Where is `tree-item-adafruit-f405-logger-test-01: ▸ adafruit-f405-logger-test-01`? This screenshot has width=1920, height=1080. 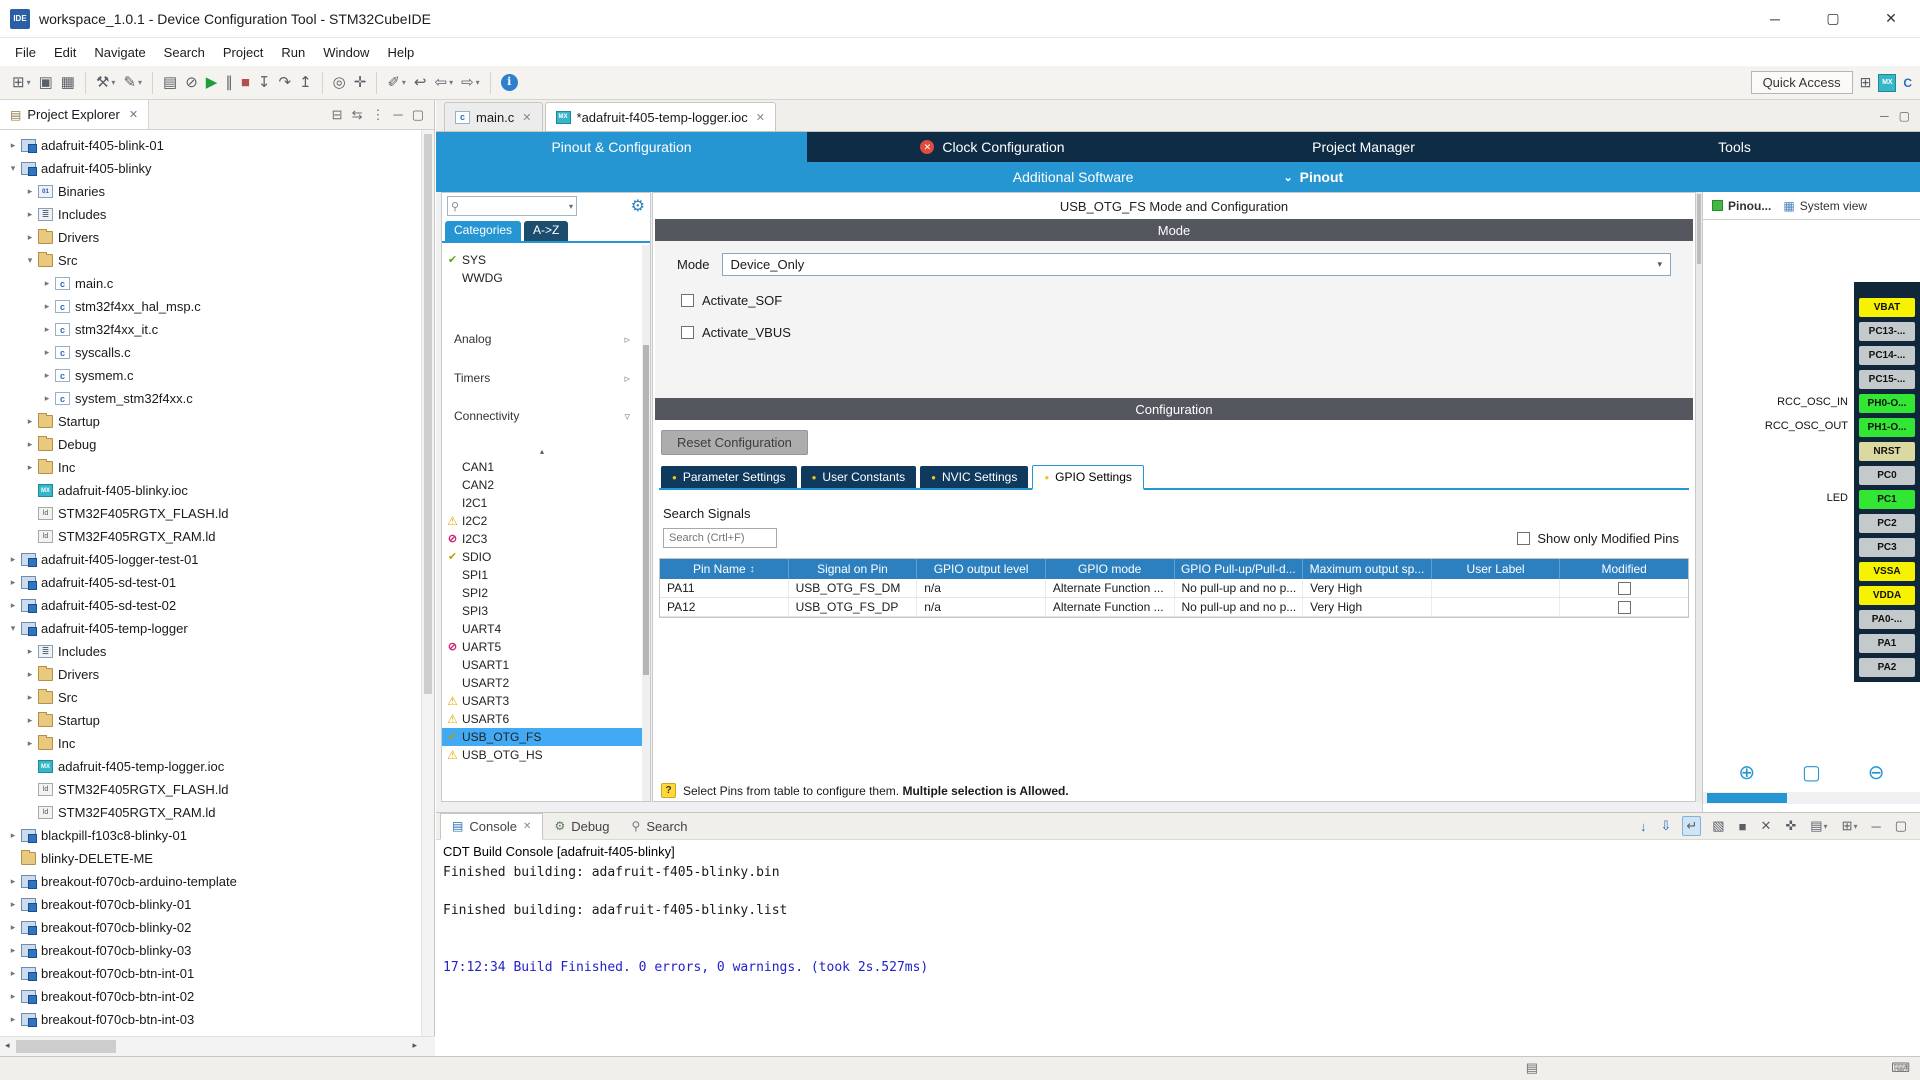
tree-item-adafruit-f405-logger-test-01: ▸ adafruit-f405-logger-test-01 is located at coordinates (210, 559).